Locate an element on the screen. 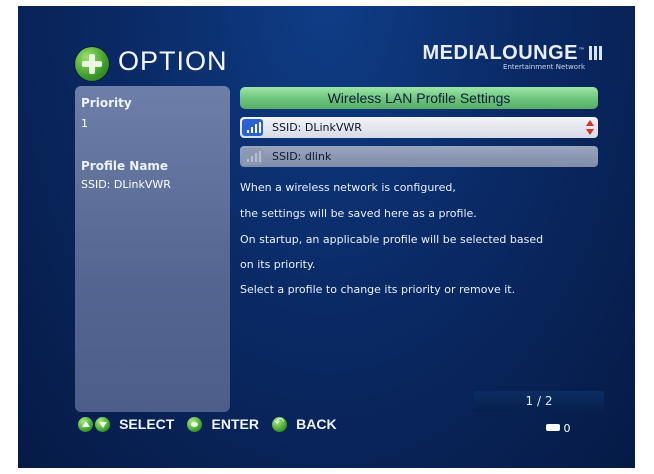 Image resolution: width=654 pixels, height=474 pixels. network-icon is located at coordinates (553, 427).